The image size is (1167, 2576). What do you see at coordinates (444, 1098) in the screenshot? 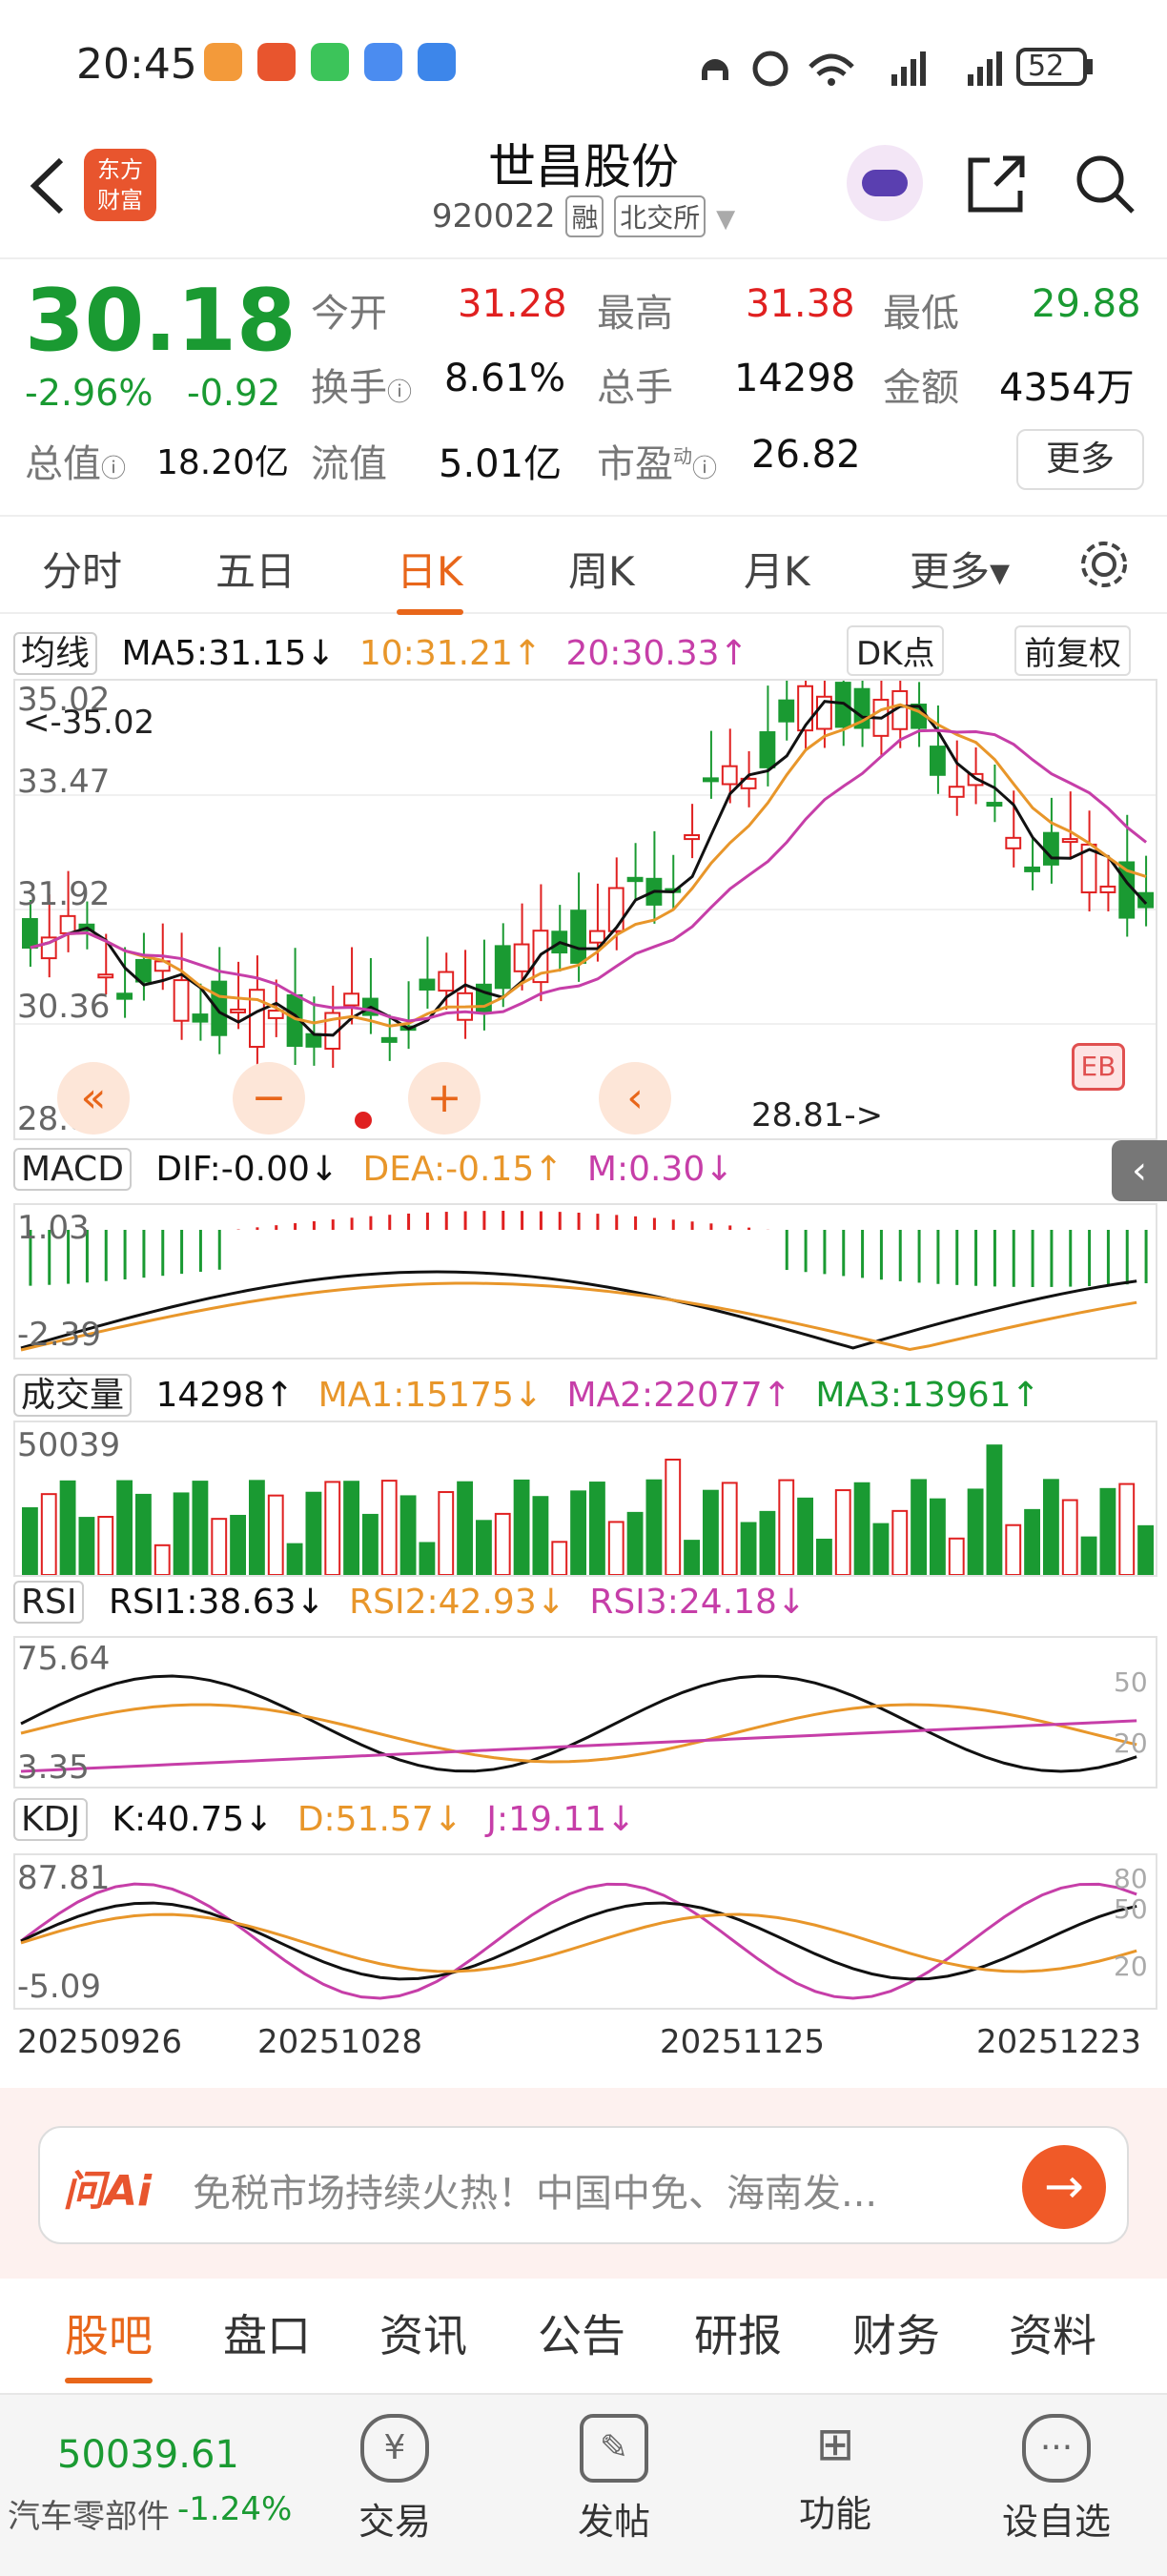
I see `zoom-in-button: +` at bounding box center [444, 1098].